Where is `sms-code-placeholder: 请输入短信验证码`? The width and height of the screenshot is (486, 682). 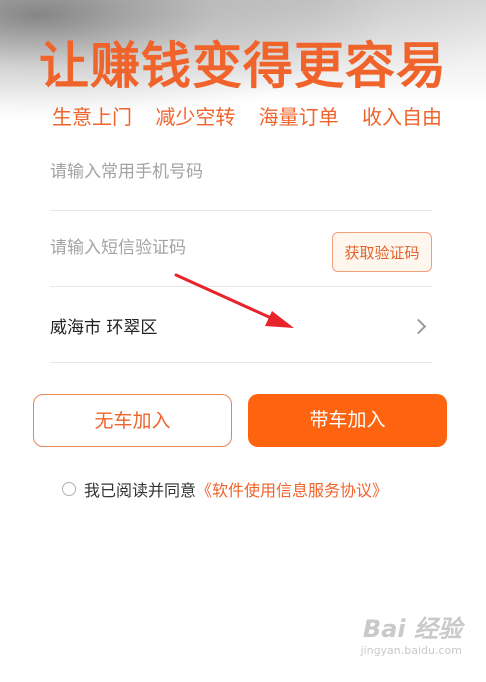
sms-code-placeholder: 请输入短信验证码 is located at coordinates (118, 248).